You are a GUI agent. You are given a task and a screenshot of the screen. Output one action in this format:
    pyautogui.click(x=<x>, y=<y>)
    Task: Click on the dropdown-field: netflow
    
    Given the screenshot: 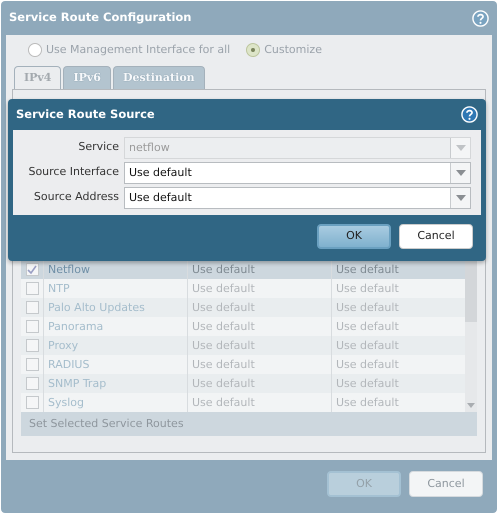 What is the action you would take?
    pyautogui.click(x=297, y=147)
    